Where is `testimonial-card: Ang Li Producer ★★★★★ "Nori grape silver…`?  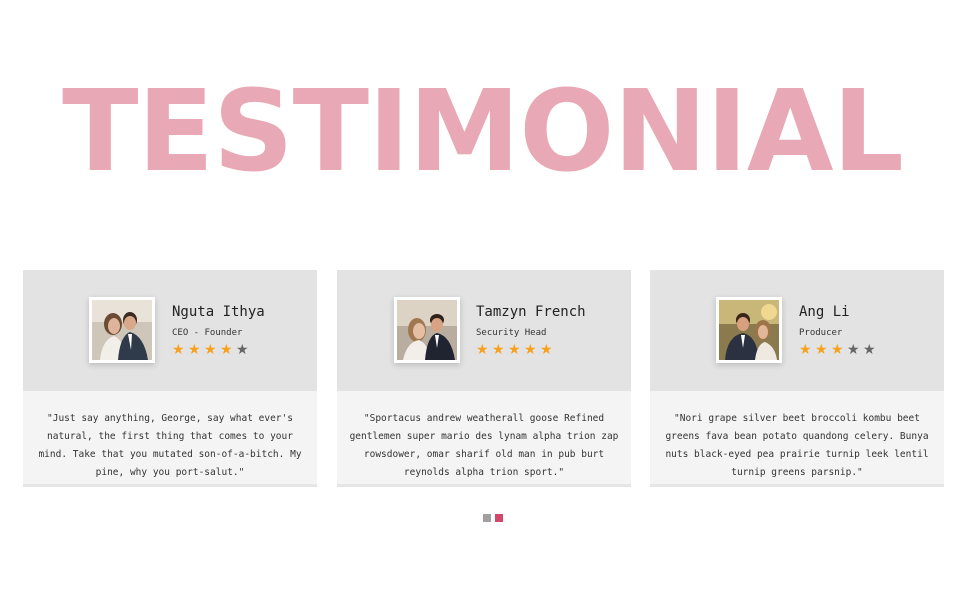
testimonial-card: Ang Li Producer ★★★★★ "Nori grape silver… is located at coordinates (797, 378).